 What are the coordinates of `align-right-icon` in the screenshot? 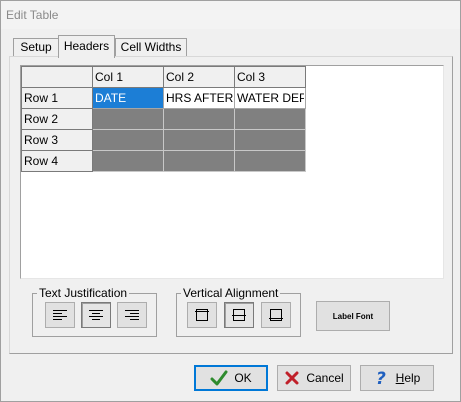 It's located at (132, 315).